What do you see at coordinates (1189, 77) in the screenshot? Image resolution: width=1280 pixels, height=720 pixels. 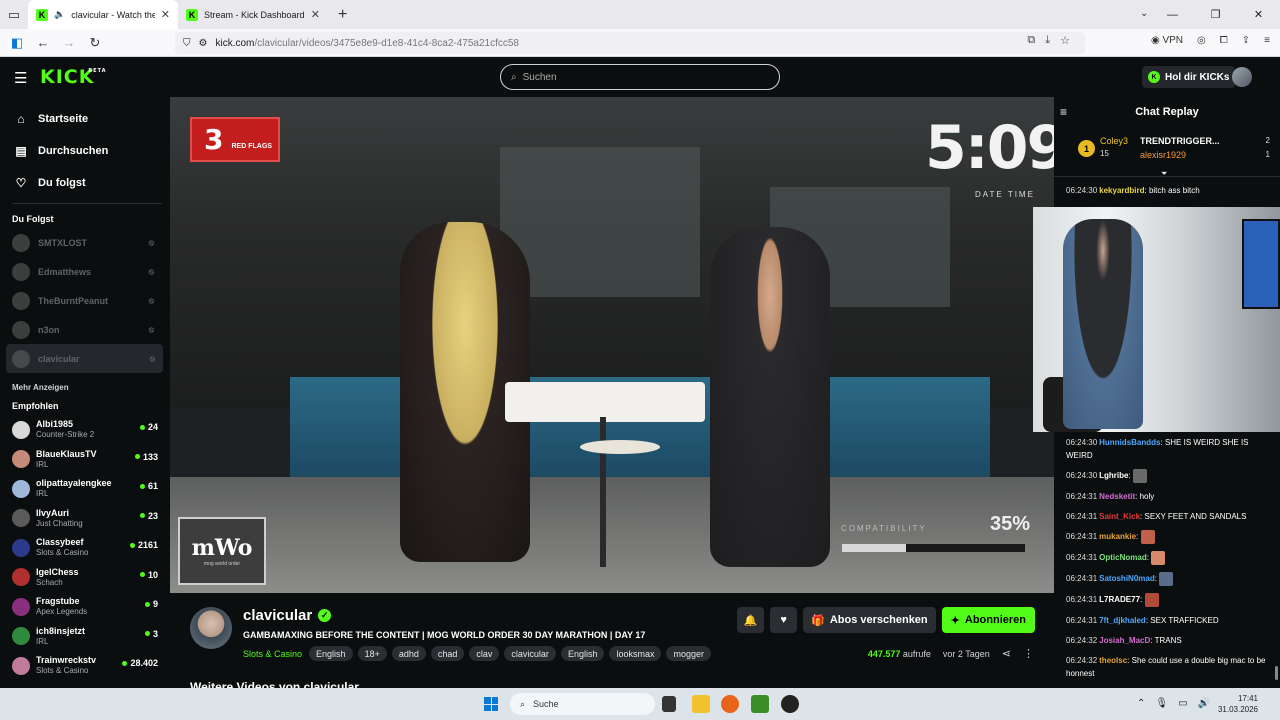 I see `get-kicks-button: K Hol dir KICKs` at bounding box center [1189, 77].